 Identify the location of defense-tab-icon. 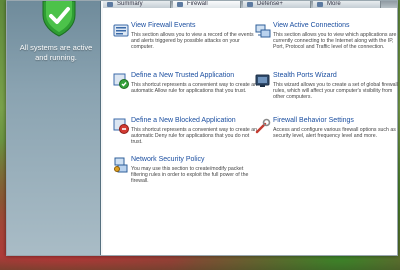
(250, 4).